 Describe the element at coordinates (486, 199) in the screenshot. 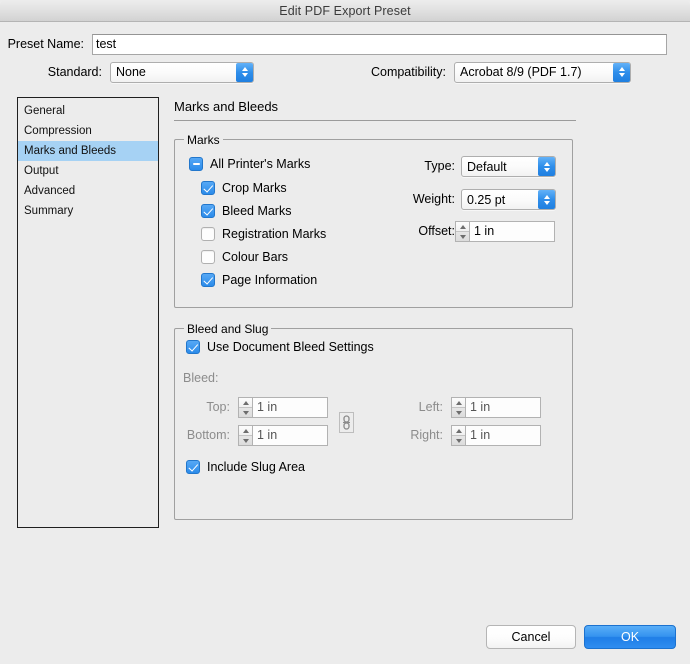

I see `weight-dropdown-value: 0.25 pt` at that location.